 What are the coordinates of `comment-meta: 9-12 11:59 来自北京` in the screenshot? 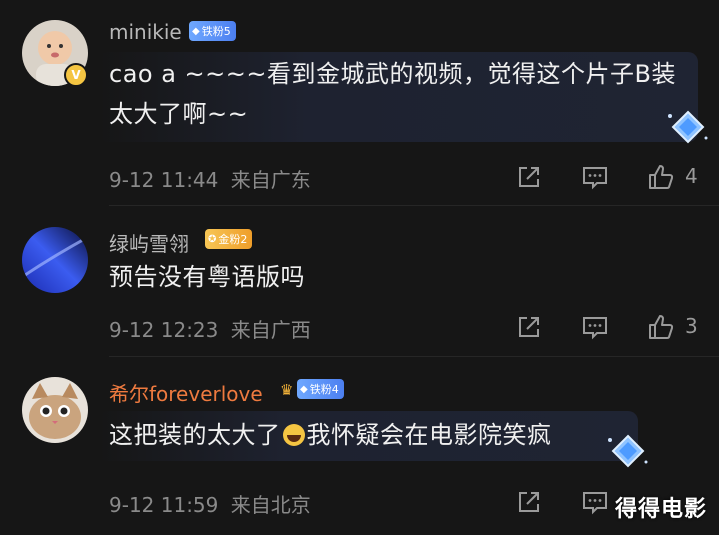 It's located at (210, 503).